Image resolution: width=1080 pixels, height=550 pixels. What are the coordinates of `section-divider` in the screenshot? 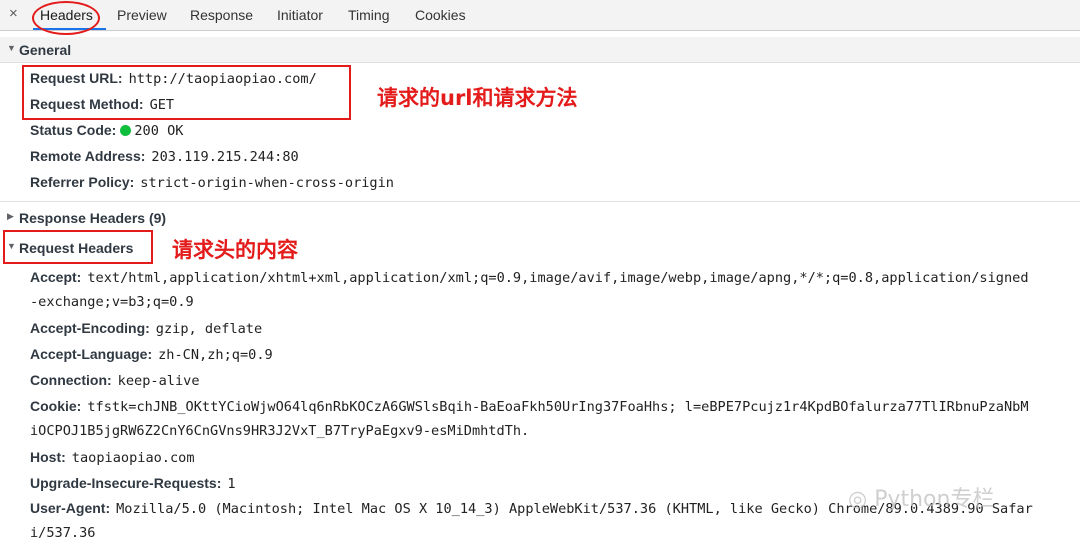 It's located at (540, 201).